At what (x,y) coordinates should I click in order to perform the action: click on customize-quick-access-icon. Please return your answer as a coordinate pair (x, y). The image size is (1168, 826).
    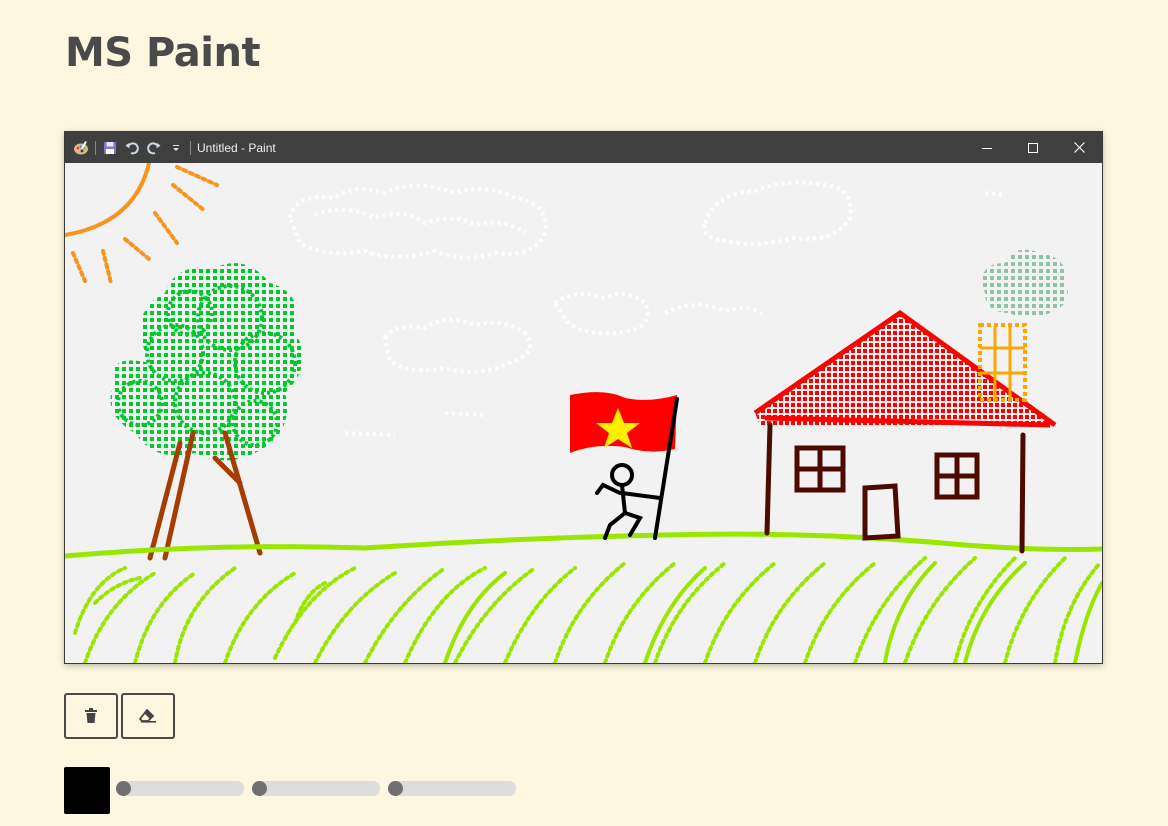
    Looking at the image, I should click on (176, 148).